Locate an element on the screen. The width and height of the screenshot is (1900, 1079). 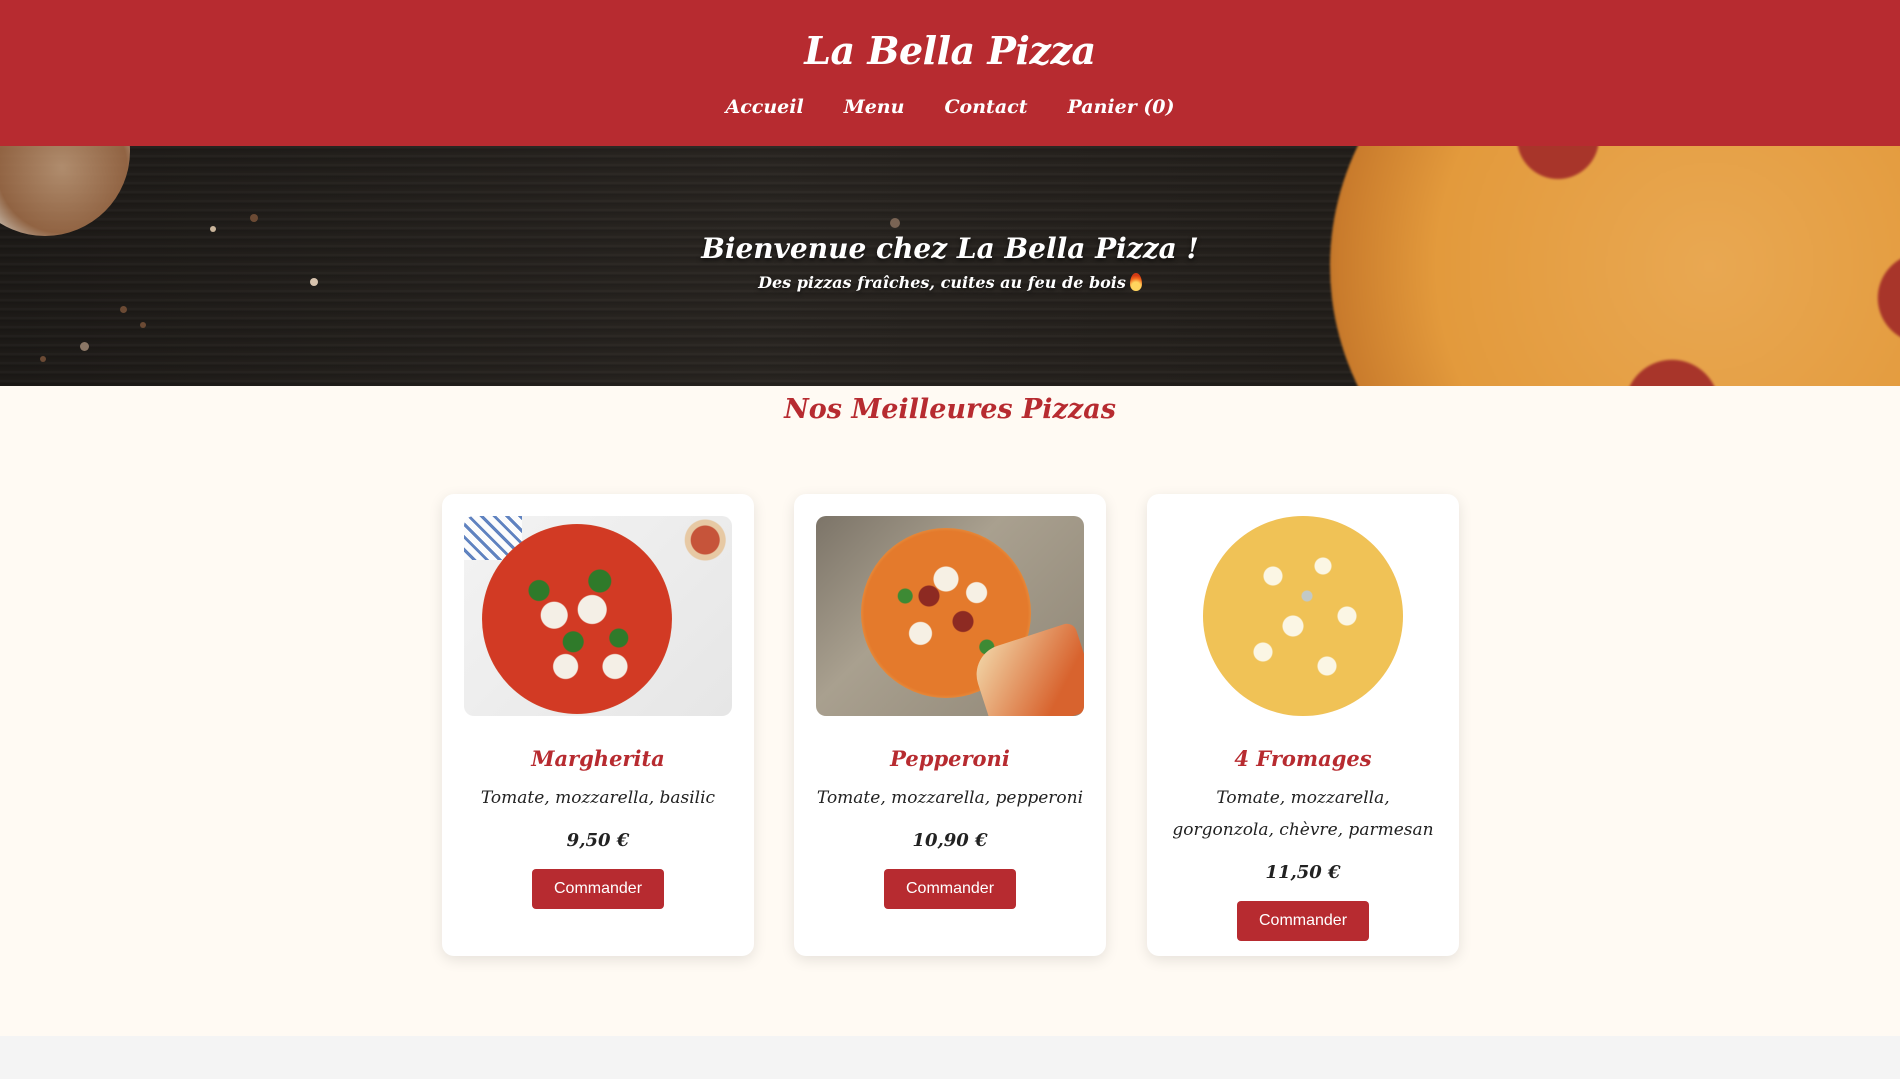
pizza-name: Margherita is located at coordinates (598, 758).